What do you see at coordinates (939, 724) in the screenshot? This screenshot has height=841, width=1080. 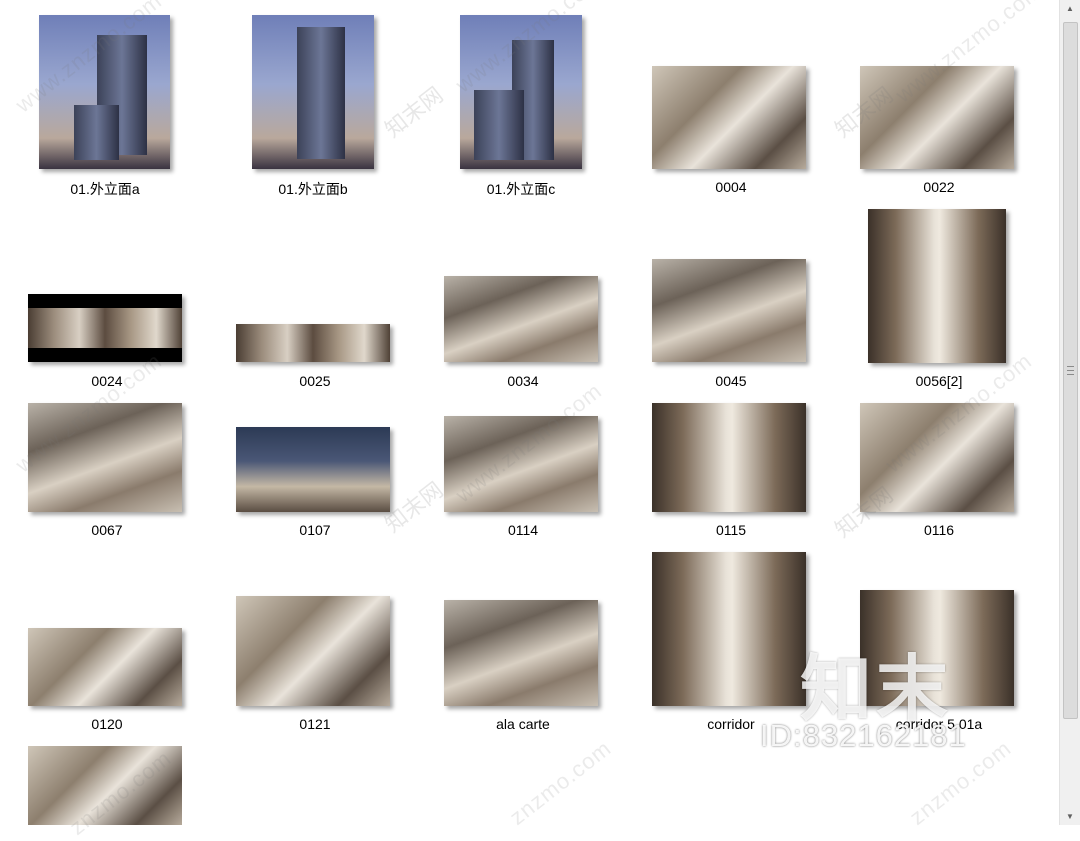 I see `file-label: corridor 5.01a` at bounding box center [939, 724].